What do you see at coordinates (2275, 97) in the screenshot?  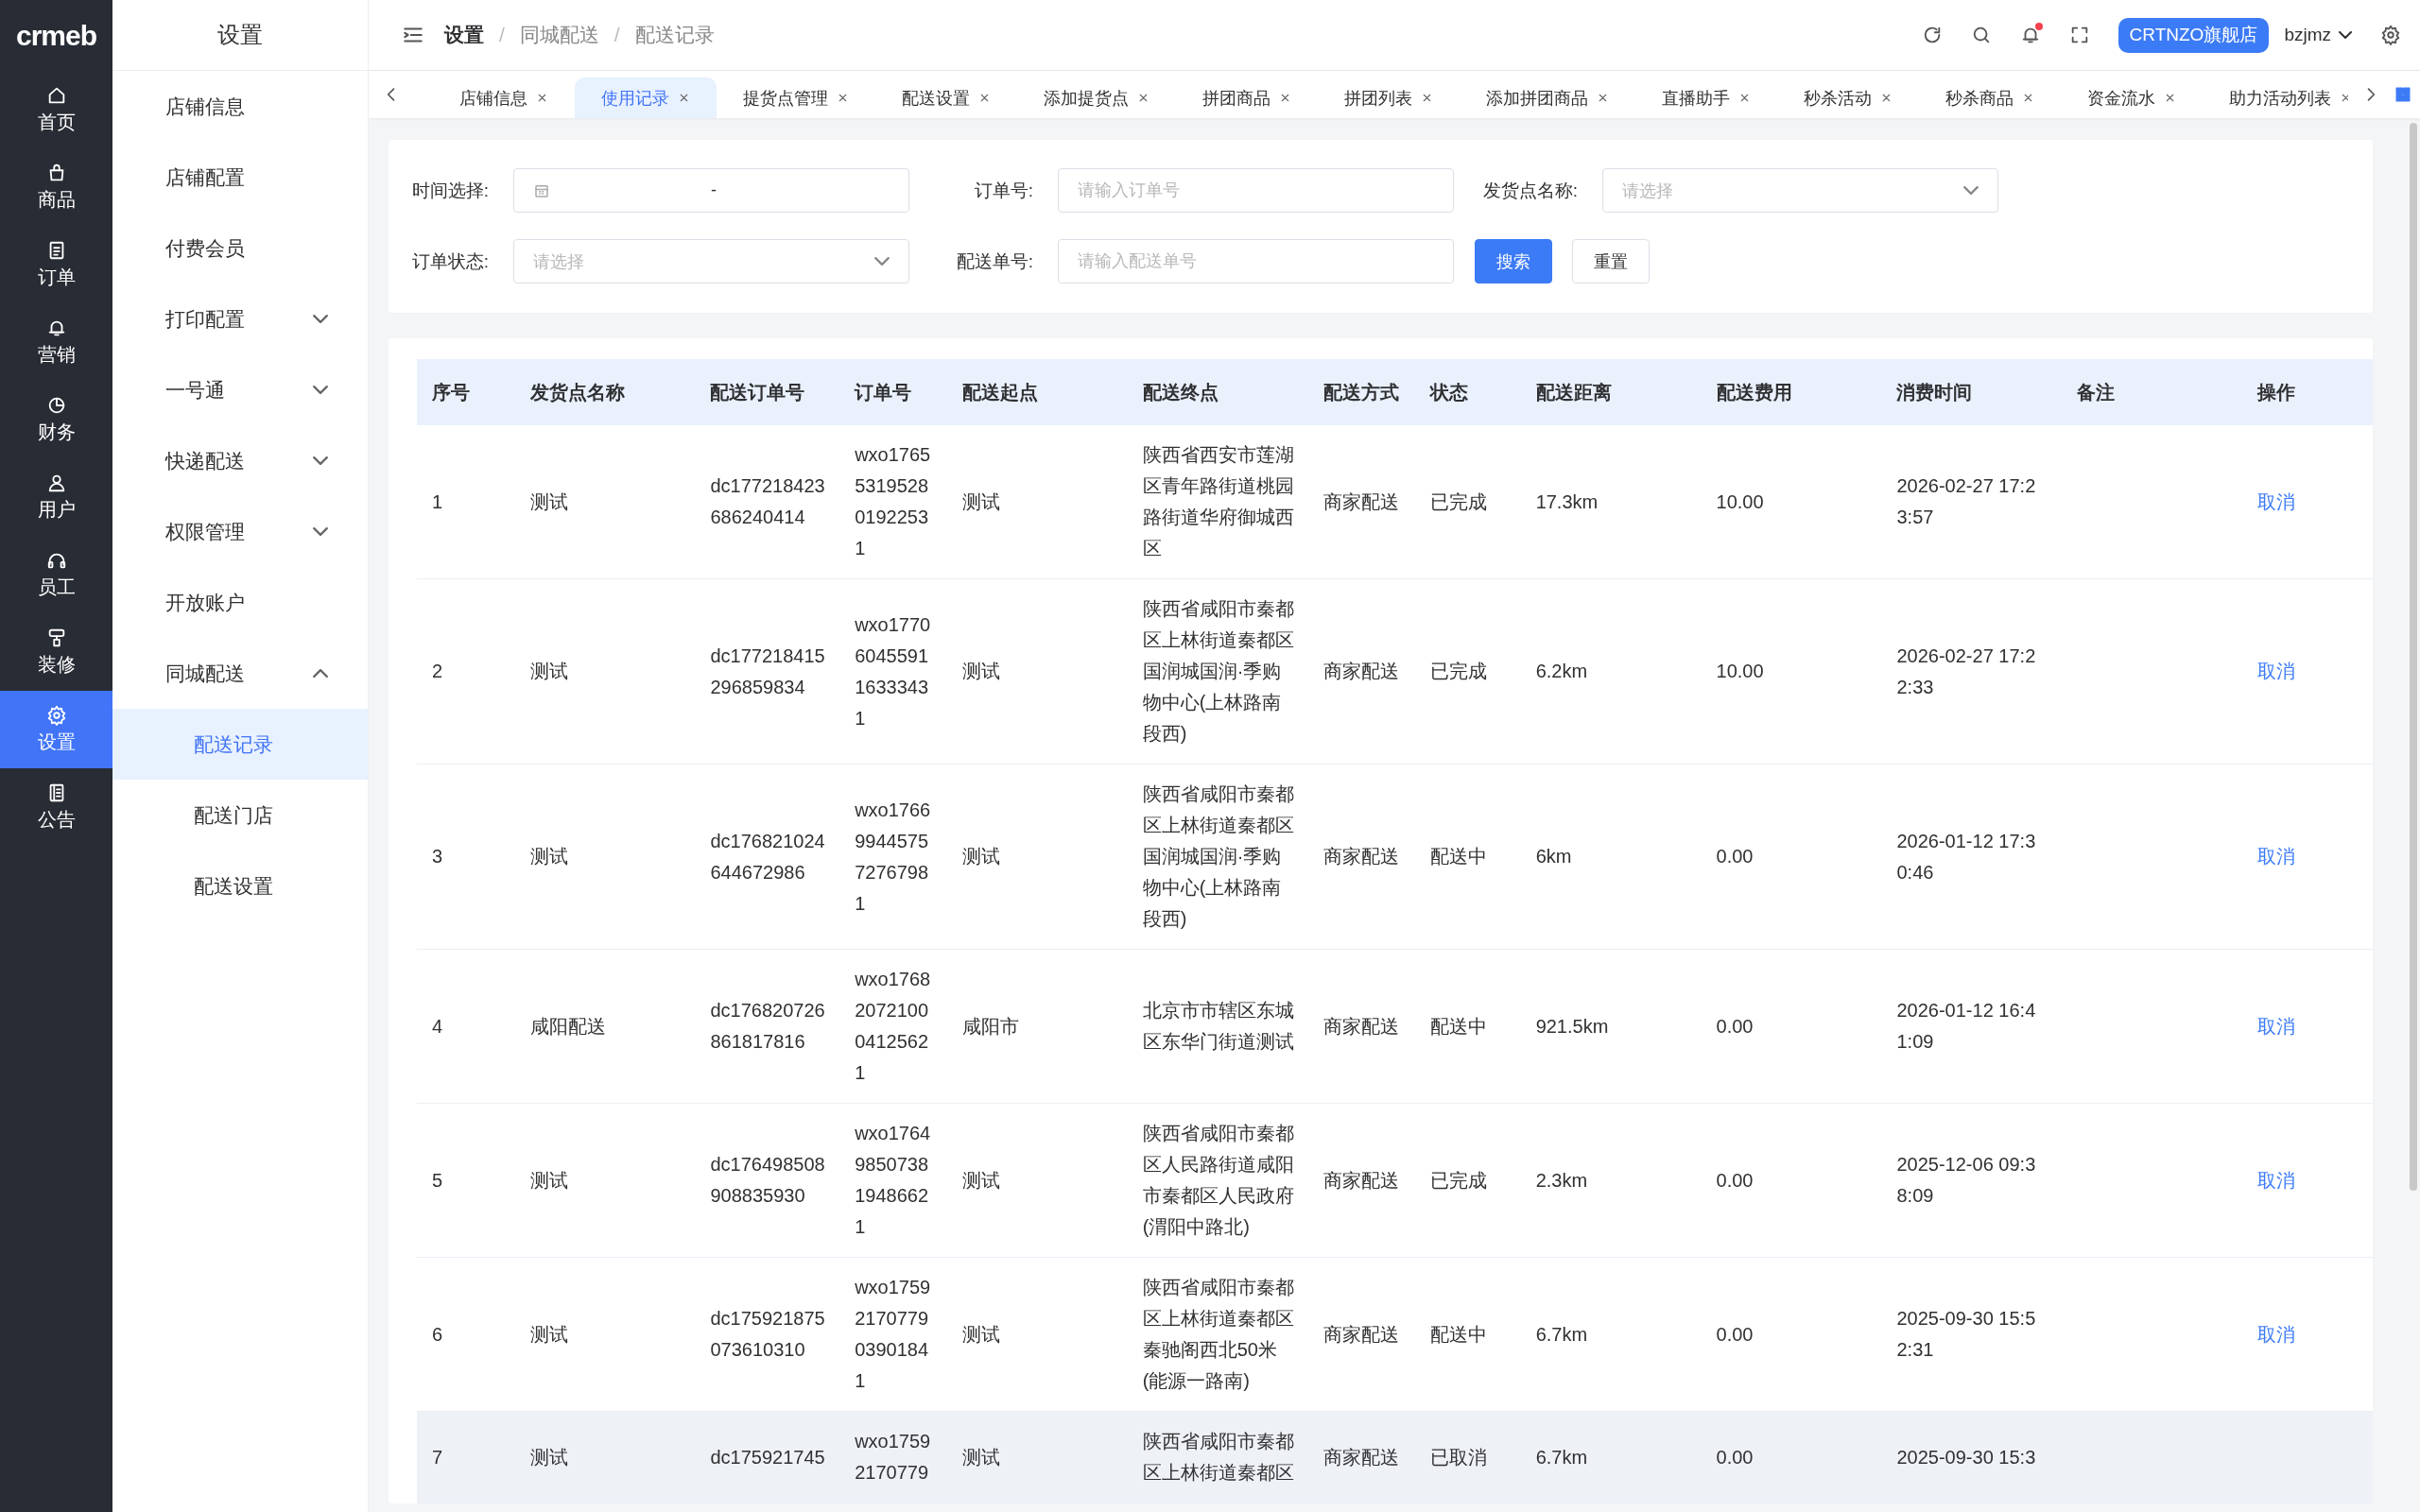 I see `tab: 助力活动列表` at bounding box center [2275, 97].